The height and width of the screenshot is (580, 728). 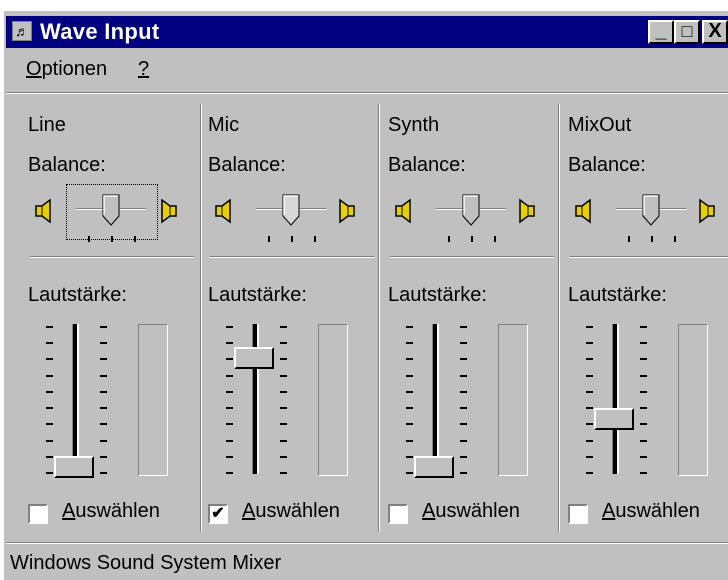 I want to click on maximize-button: □, so click(x=687, y=32).